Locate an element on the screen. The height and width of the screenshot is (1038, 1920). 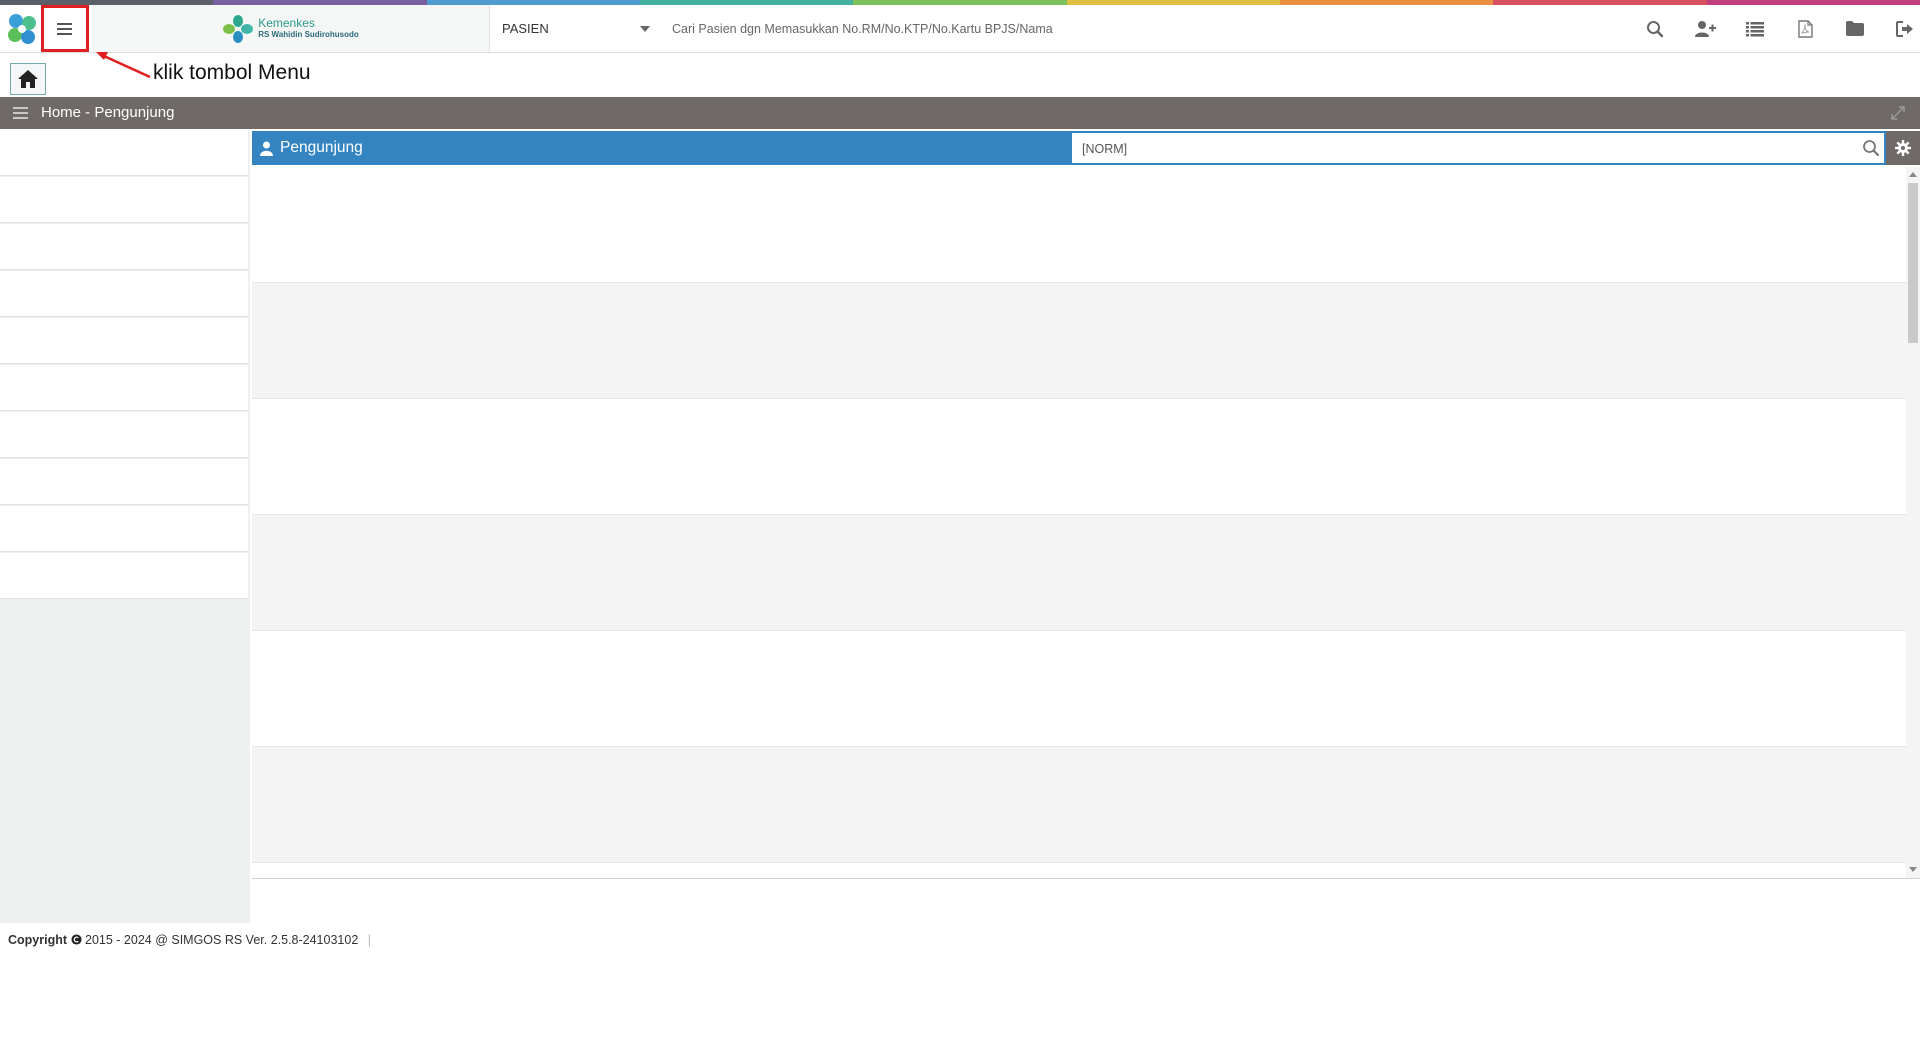
scroll-up-icon is located at coordinates (1913, 174).